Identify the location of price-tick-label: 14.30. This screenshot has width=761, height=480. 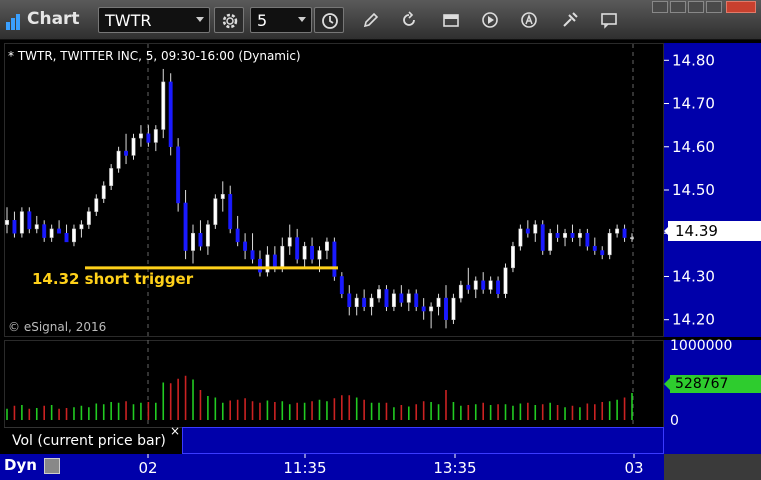
(693, 276).